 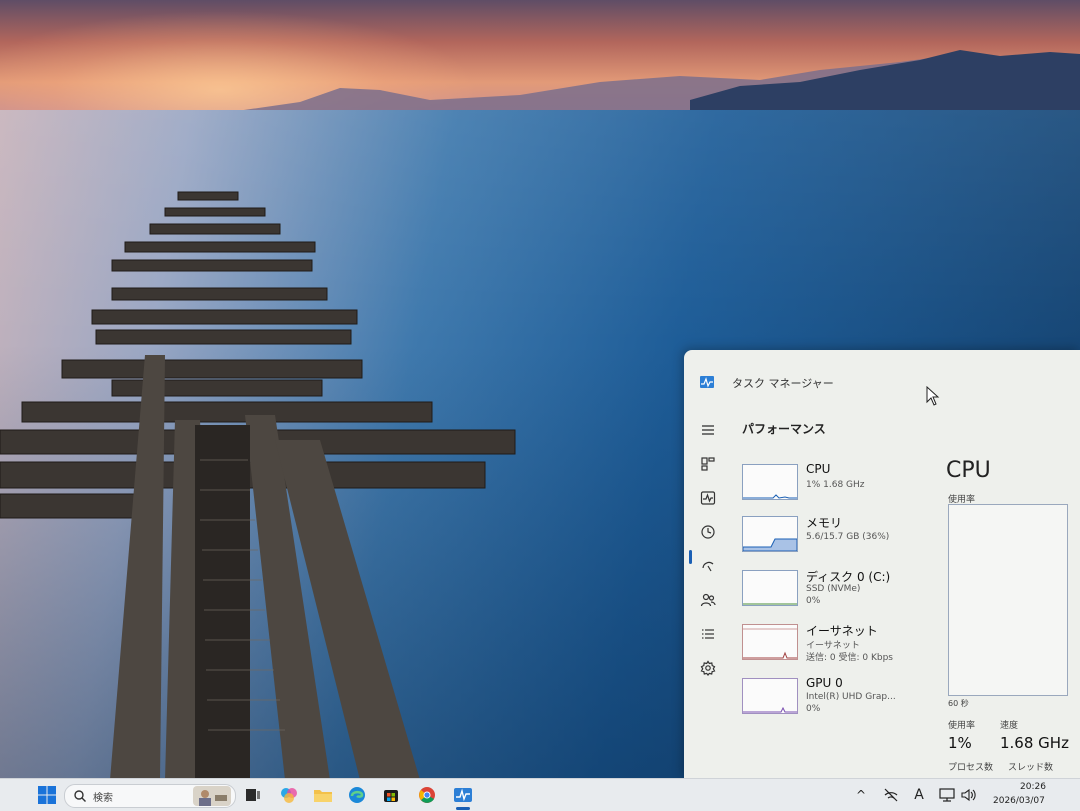 I want to click on memory-thumbnail-graph, so click(x=770, y=534).